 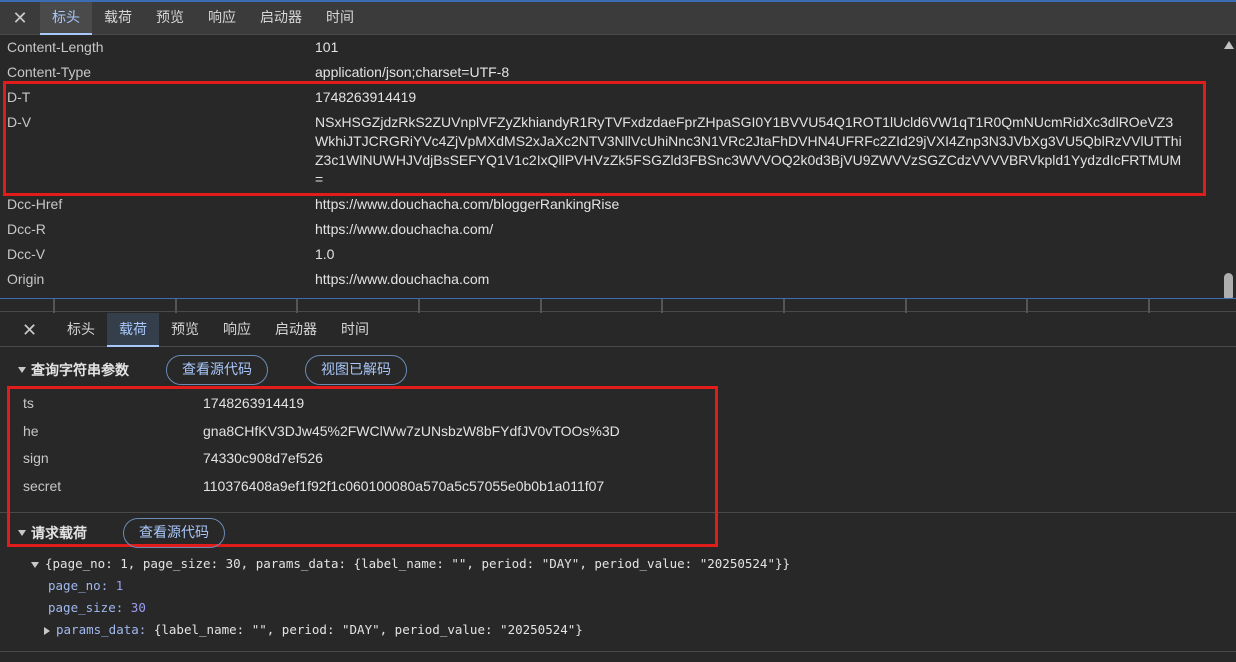 What do you see at coordinates (366, 97) in the screenshot?
I see `header-value: 1748263914419` at bounding box center [366, 97].